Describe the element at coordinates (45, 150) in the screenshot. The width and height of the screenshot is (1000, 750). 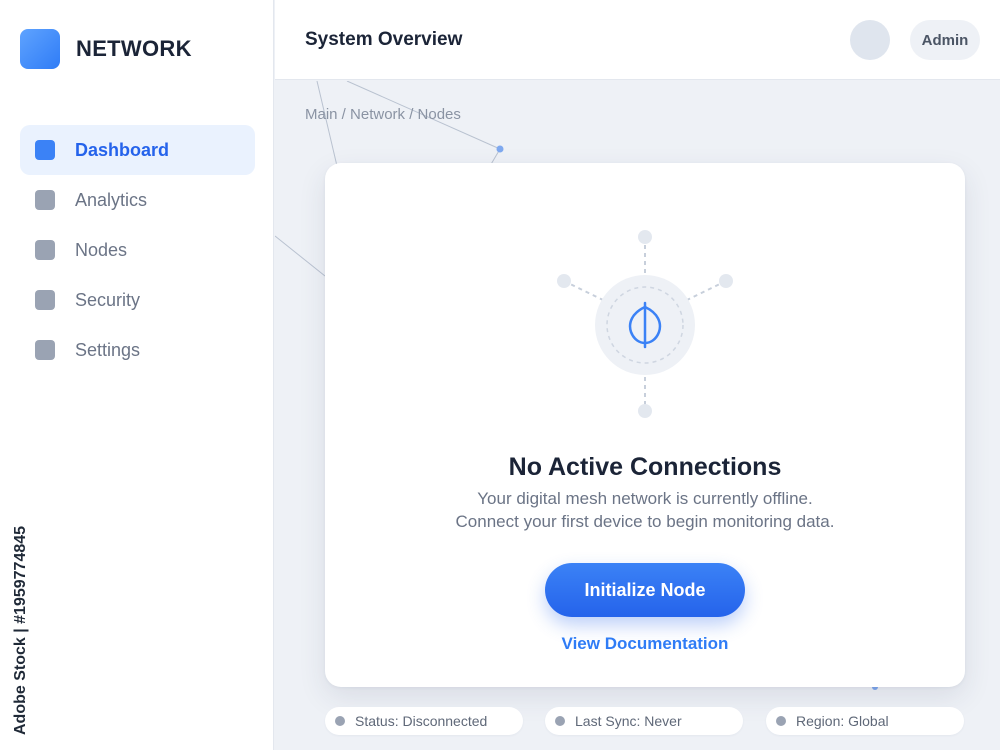
I see `dashboard-icon` at that location.